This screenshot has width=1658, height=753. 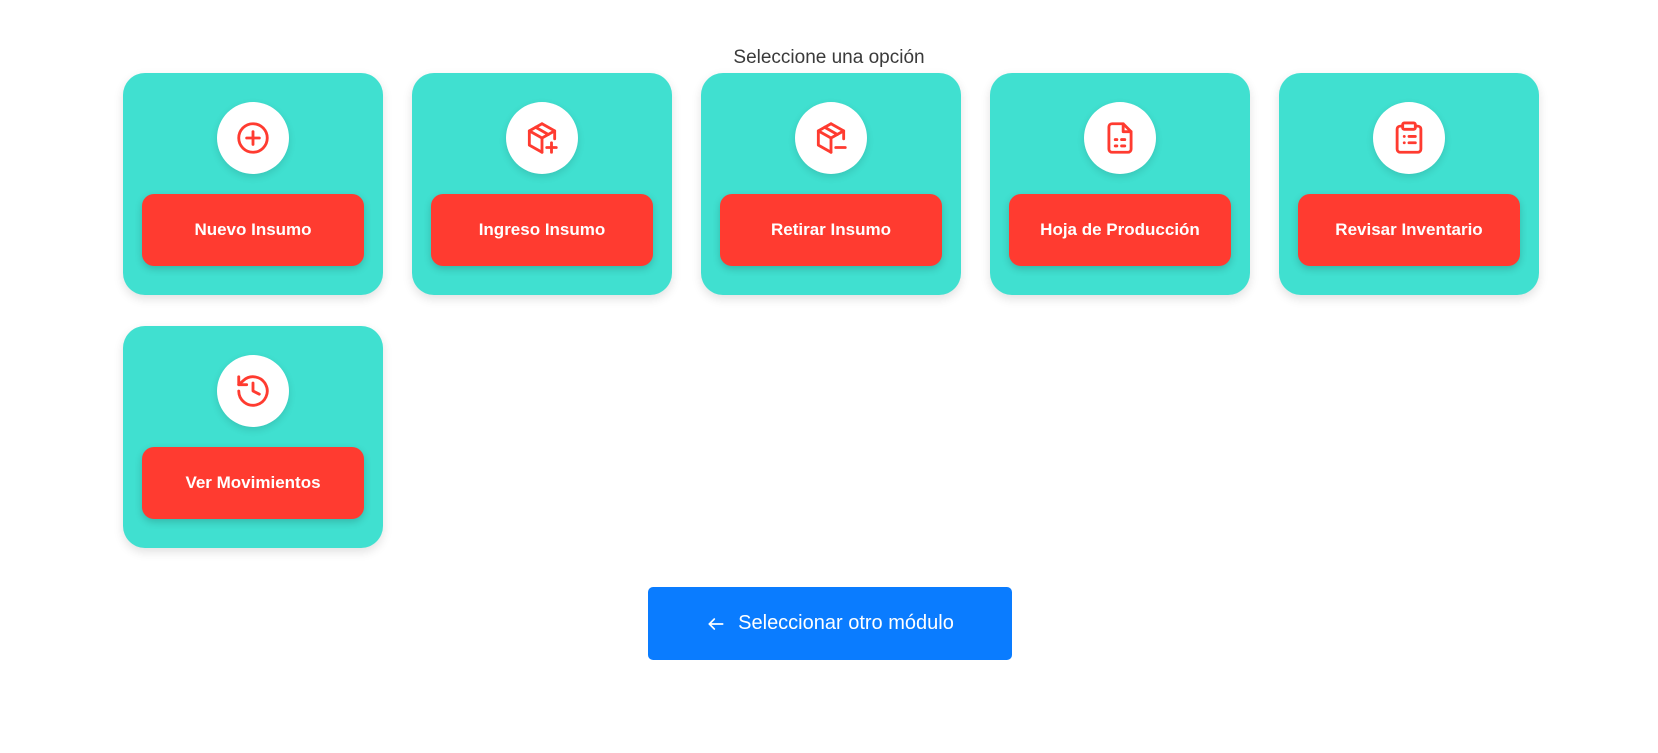 I want to click on retirar-insumo-button: Retirar Insumo, so click(x=831, y=230).